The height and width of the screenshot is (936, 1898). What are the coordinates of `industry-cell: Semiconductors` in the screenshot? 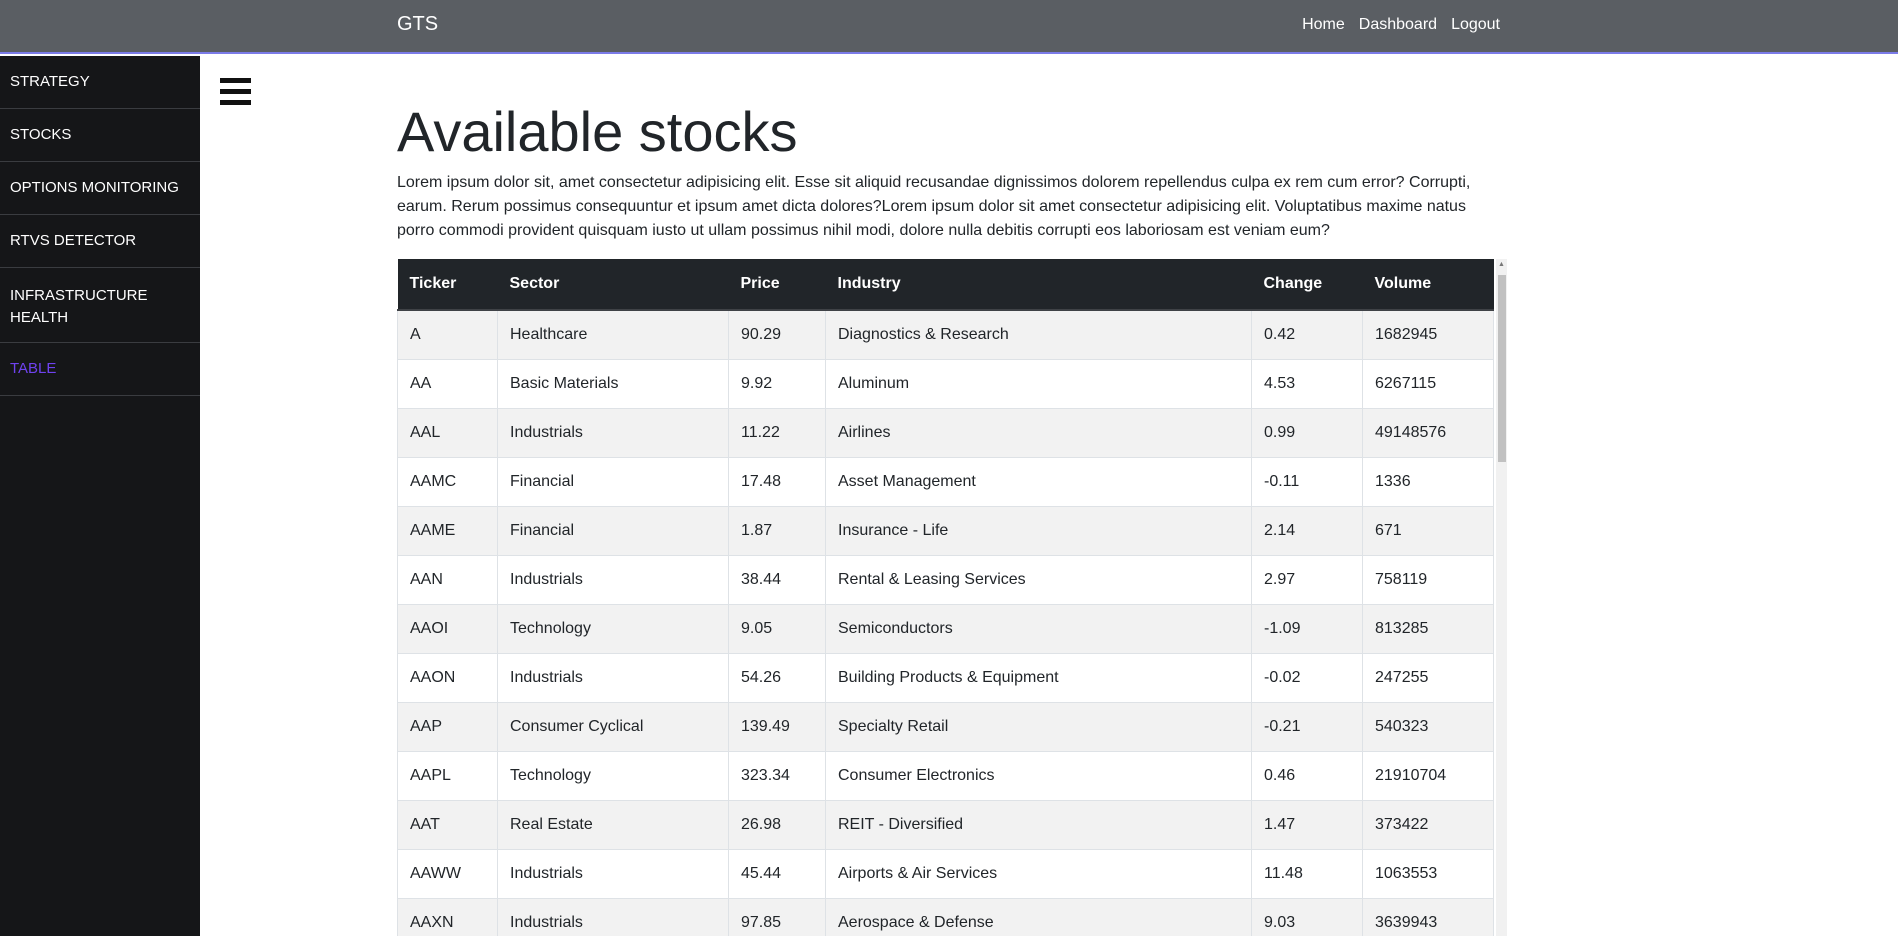 It's located at (1038, 628).